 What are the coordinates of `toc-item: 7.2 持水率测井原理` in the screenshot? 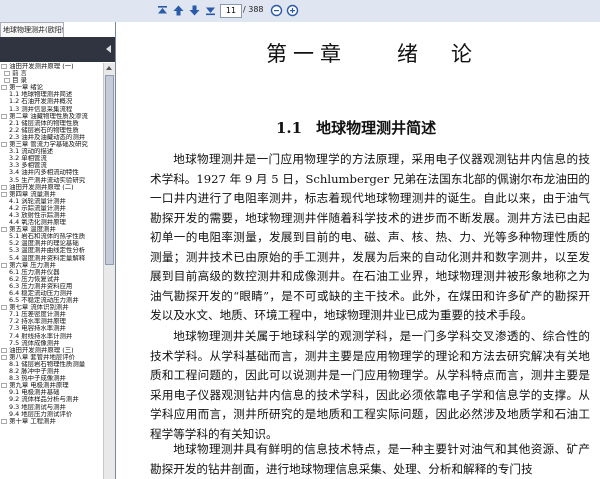 It's located at (51, 321).